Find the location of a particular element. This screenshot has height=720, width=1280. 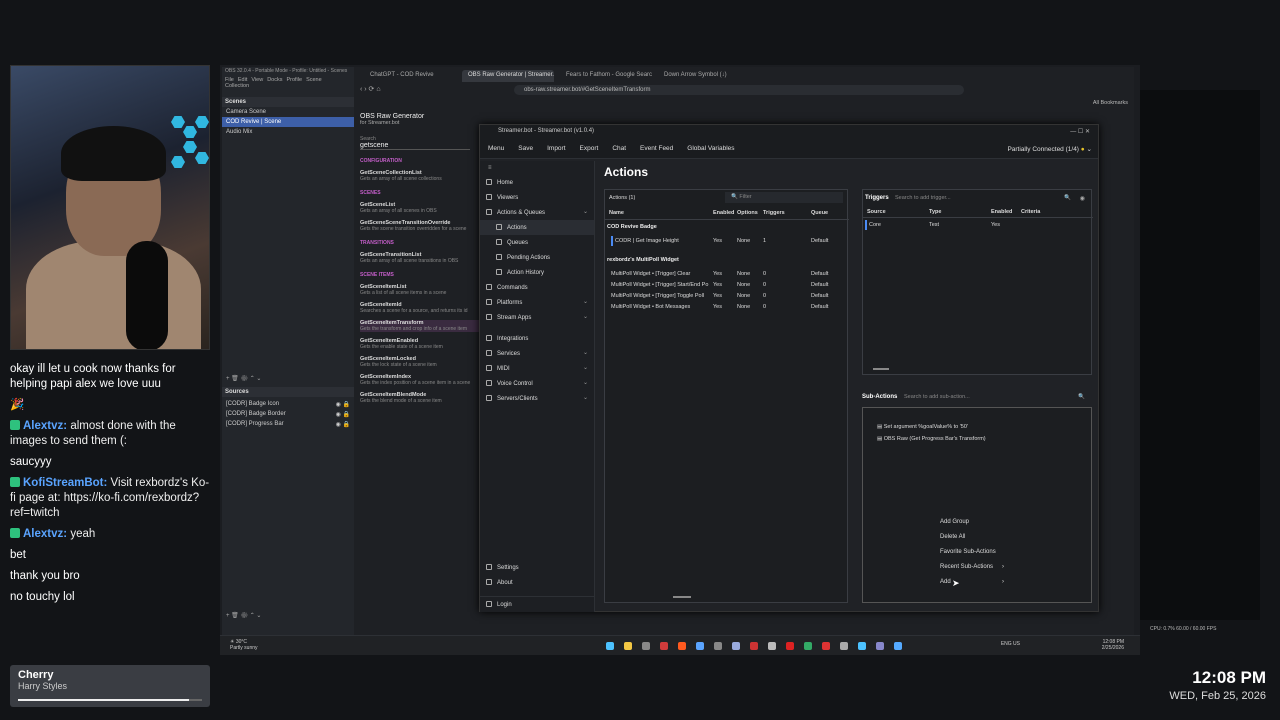

context-menu-item: Add Group is located at coordinates (972, 523).